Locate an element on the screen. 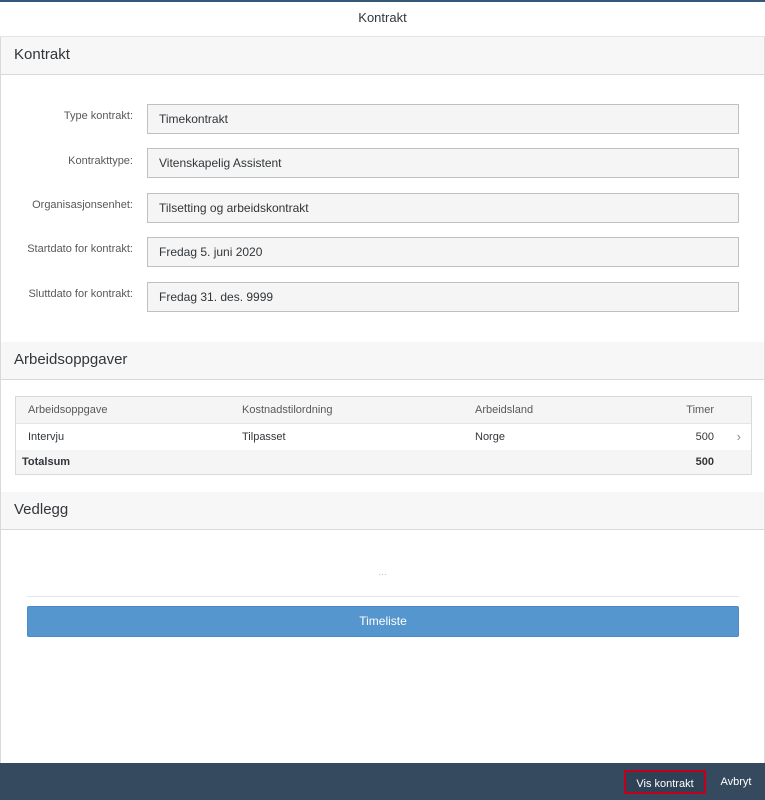 This screenshot has width=765, height=800. label-organisasjonsenhet: Organisasjonsenhet: is located at coordinates (82, 205).